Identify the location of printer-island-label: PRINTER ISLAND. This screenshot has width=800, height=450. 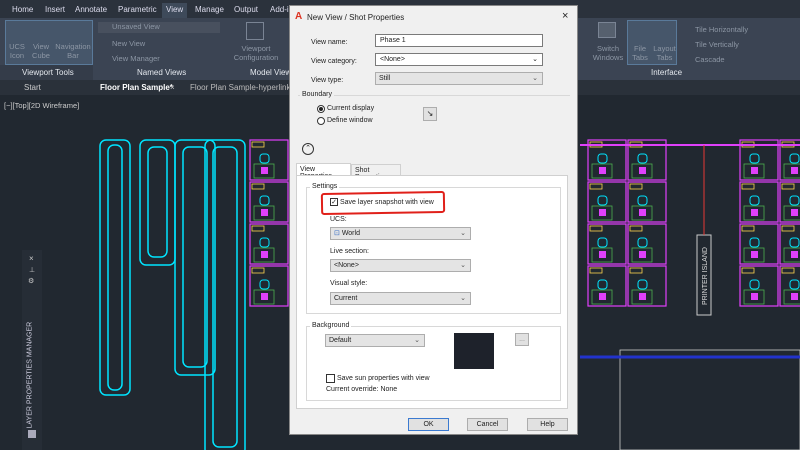
(705, 276).